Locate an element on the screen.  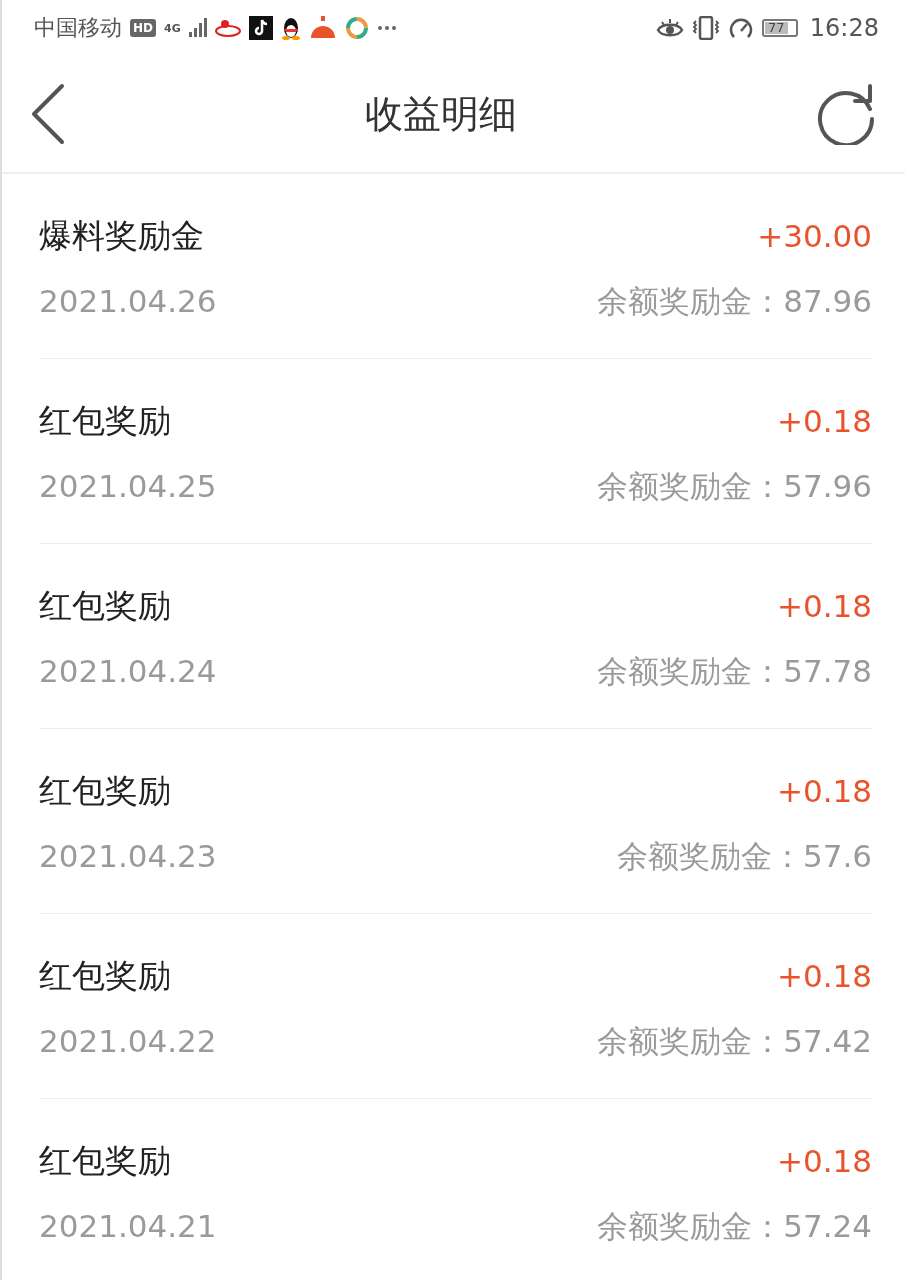
record-amount: +30.00 is located at coordinates (814, 235).